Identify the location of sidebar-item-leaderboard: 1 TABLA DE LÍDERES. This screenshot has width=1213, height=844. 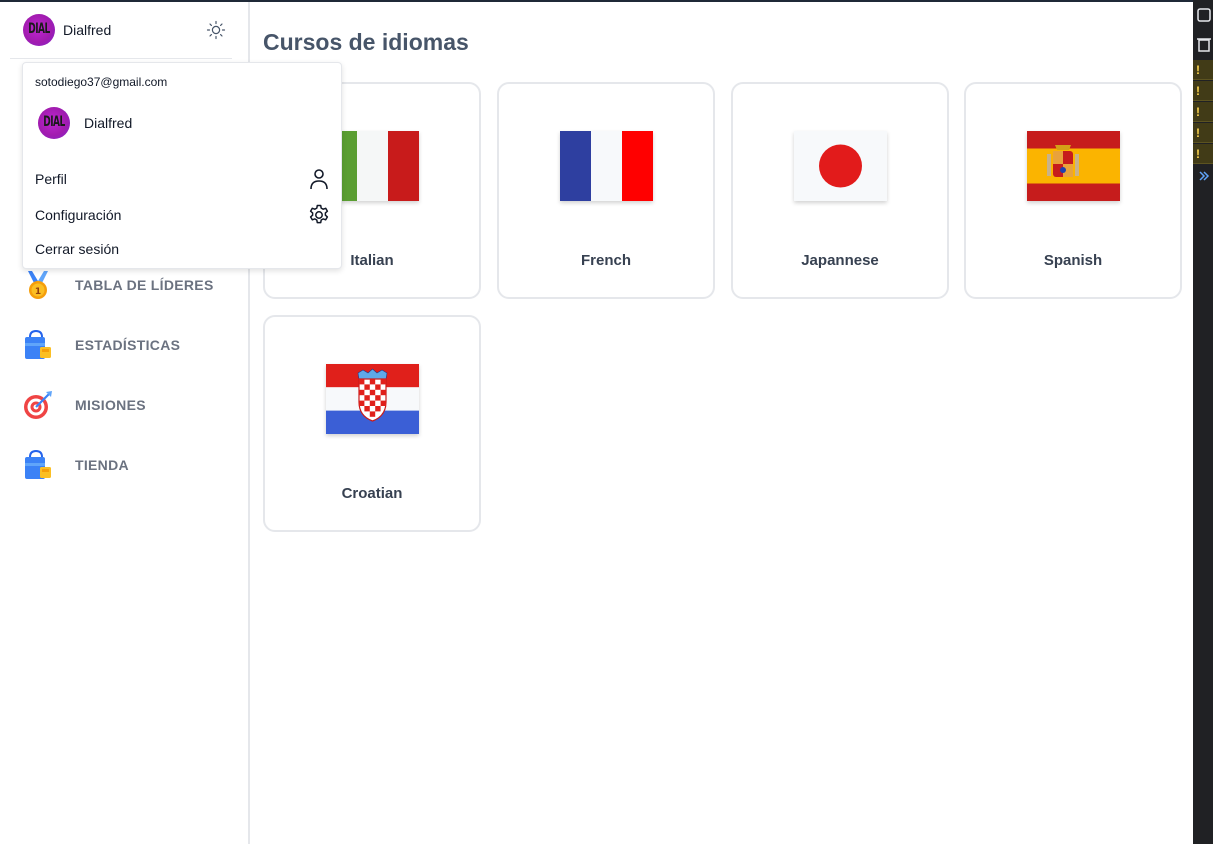
(127, 285).